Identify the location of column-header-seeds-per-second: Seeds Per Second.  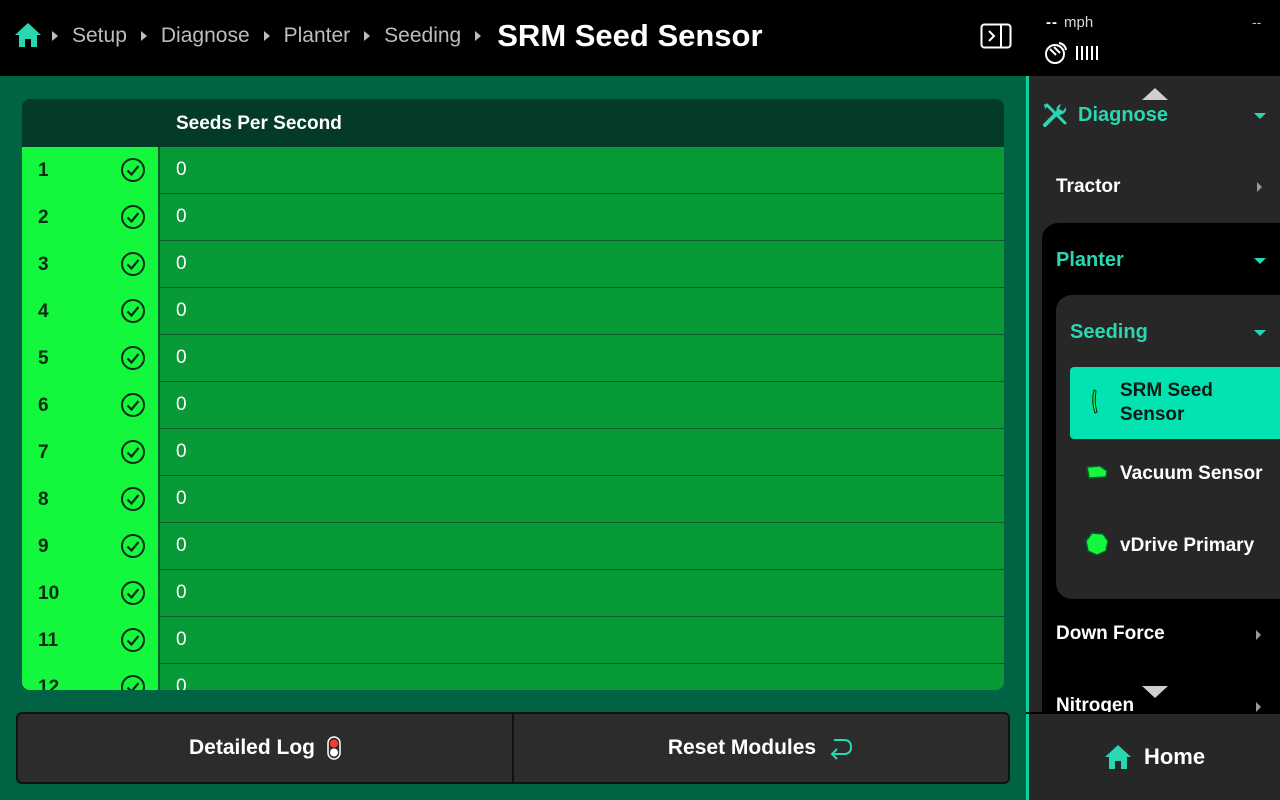
(259, 123).